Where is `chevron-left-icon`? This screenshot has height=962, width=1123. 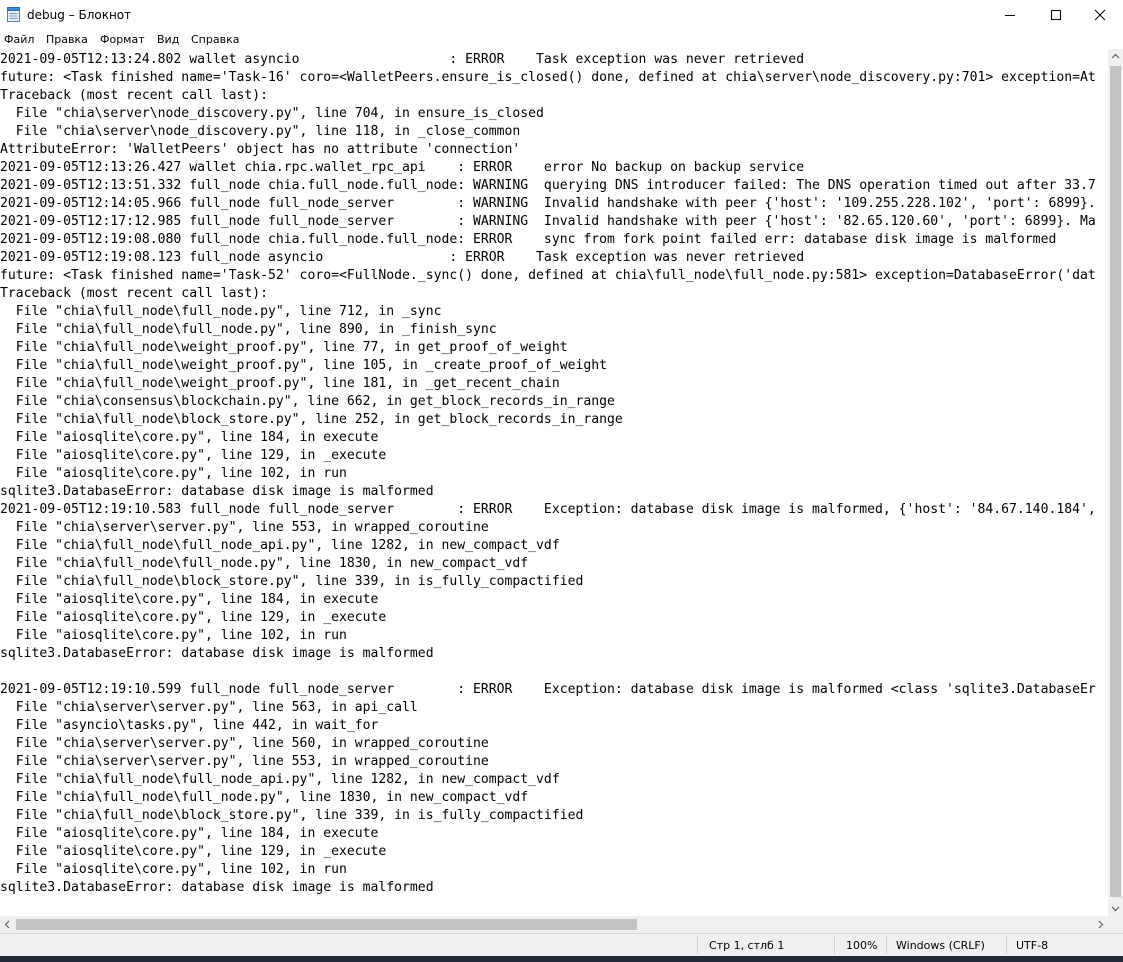 chevron-left-icon is located at coordinates (7, 924).